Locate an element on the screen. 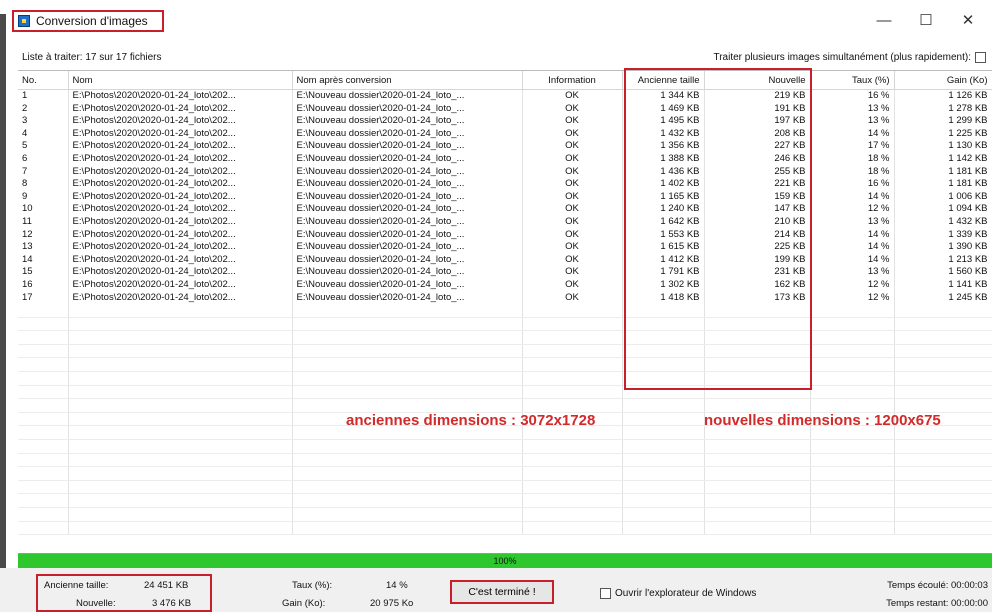  col-information: Information is located at coordinates (572, 80).